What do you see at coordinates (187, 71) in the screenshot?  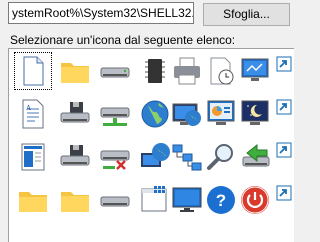 I see `printer-icon` at bounding box center [187, 71].